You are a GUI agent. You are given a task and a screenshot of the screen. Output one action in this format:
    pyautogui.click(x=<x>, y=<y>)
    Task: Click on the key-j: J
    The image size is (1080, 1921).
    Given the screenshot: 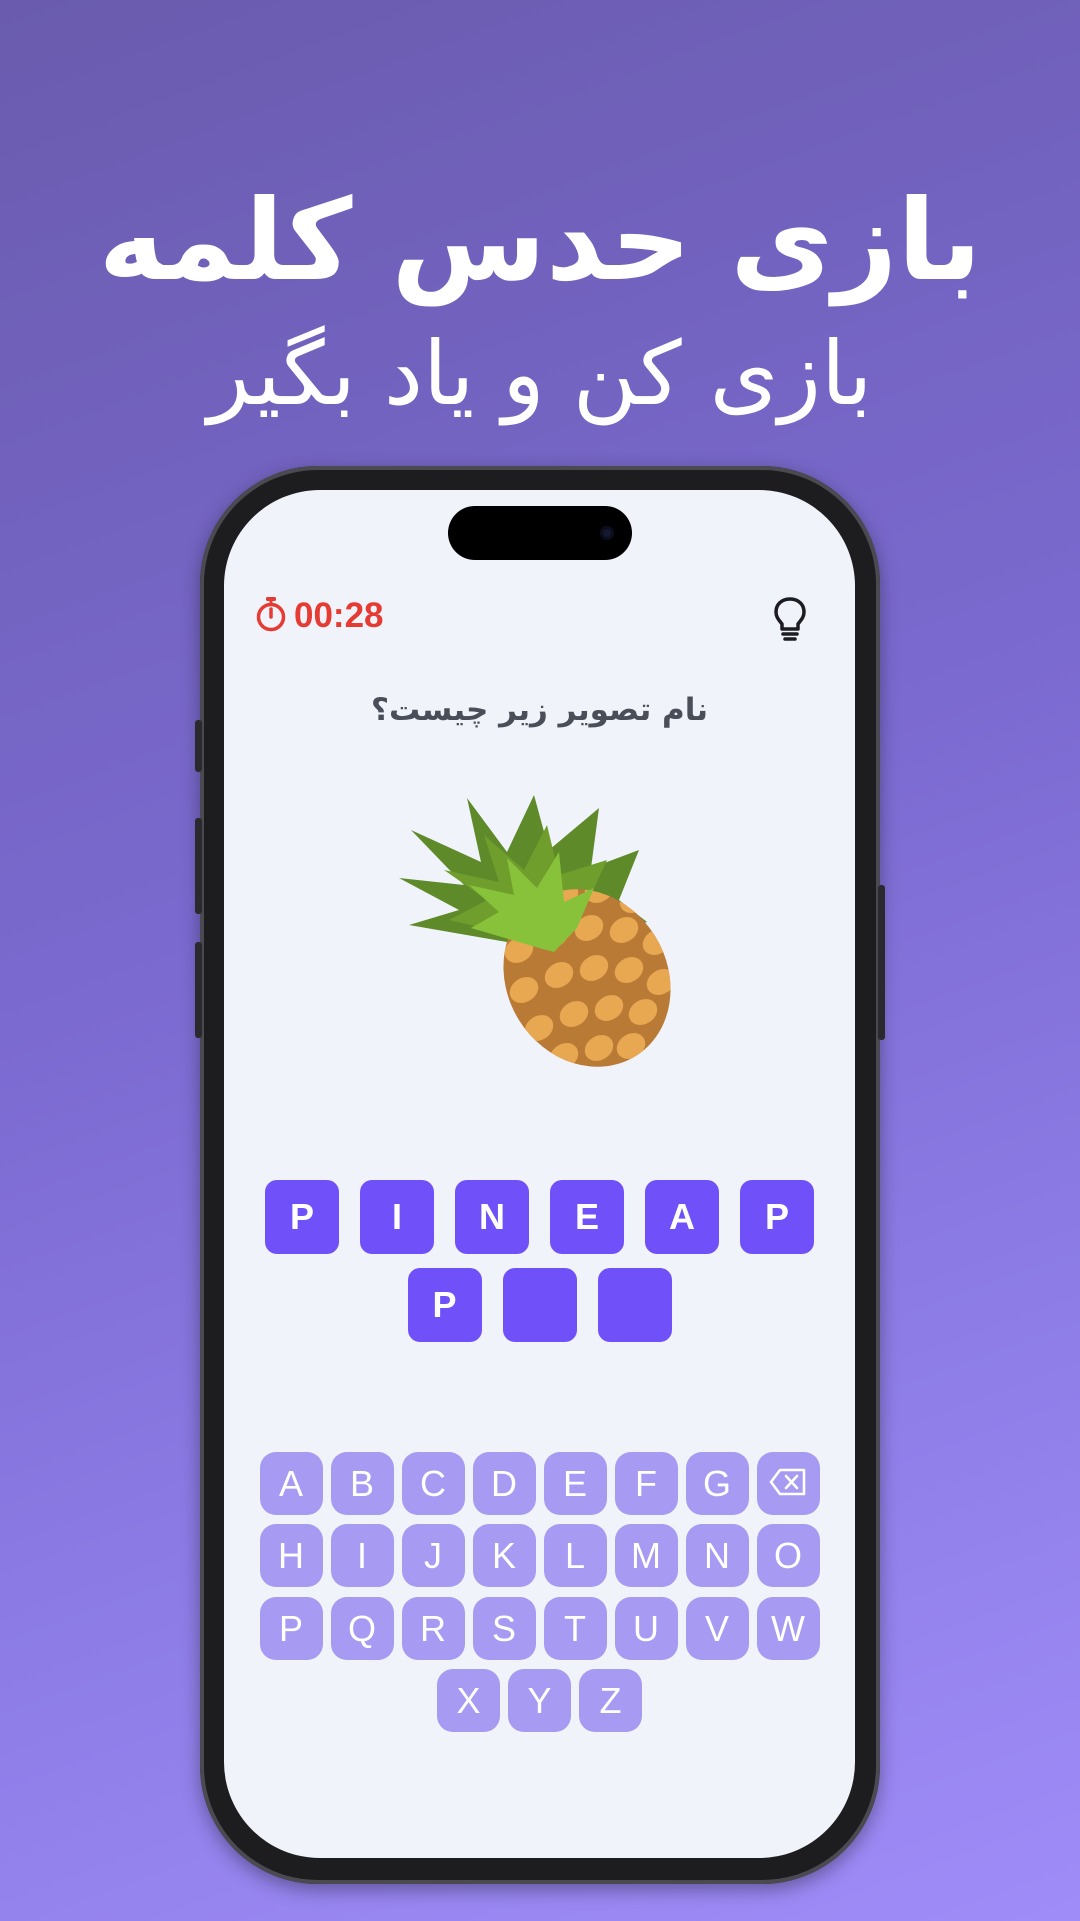 What is the action you would take?
    pyautogui.click(x=433, y=1555)
    